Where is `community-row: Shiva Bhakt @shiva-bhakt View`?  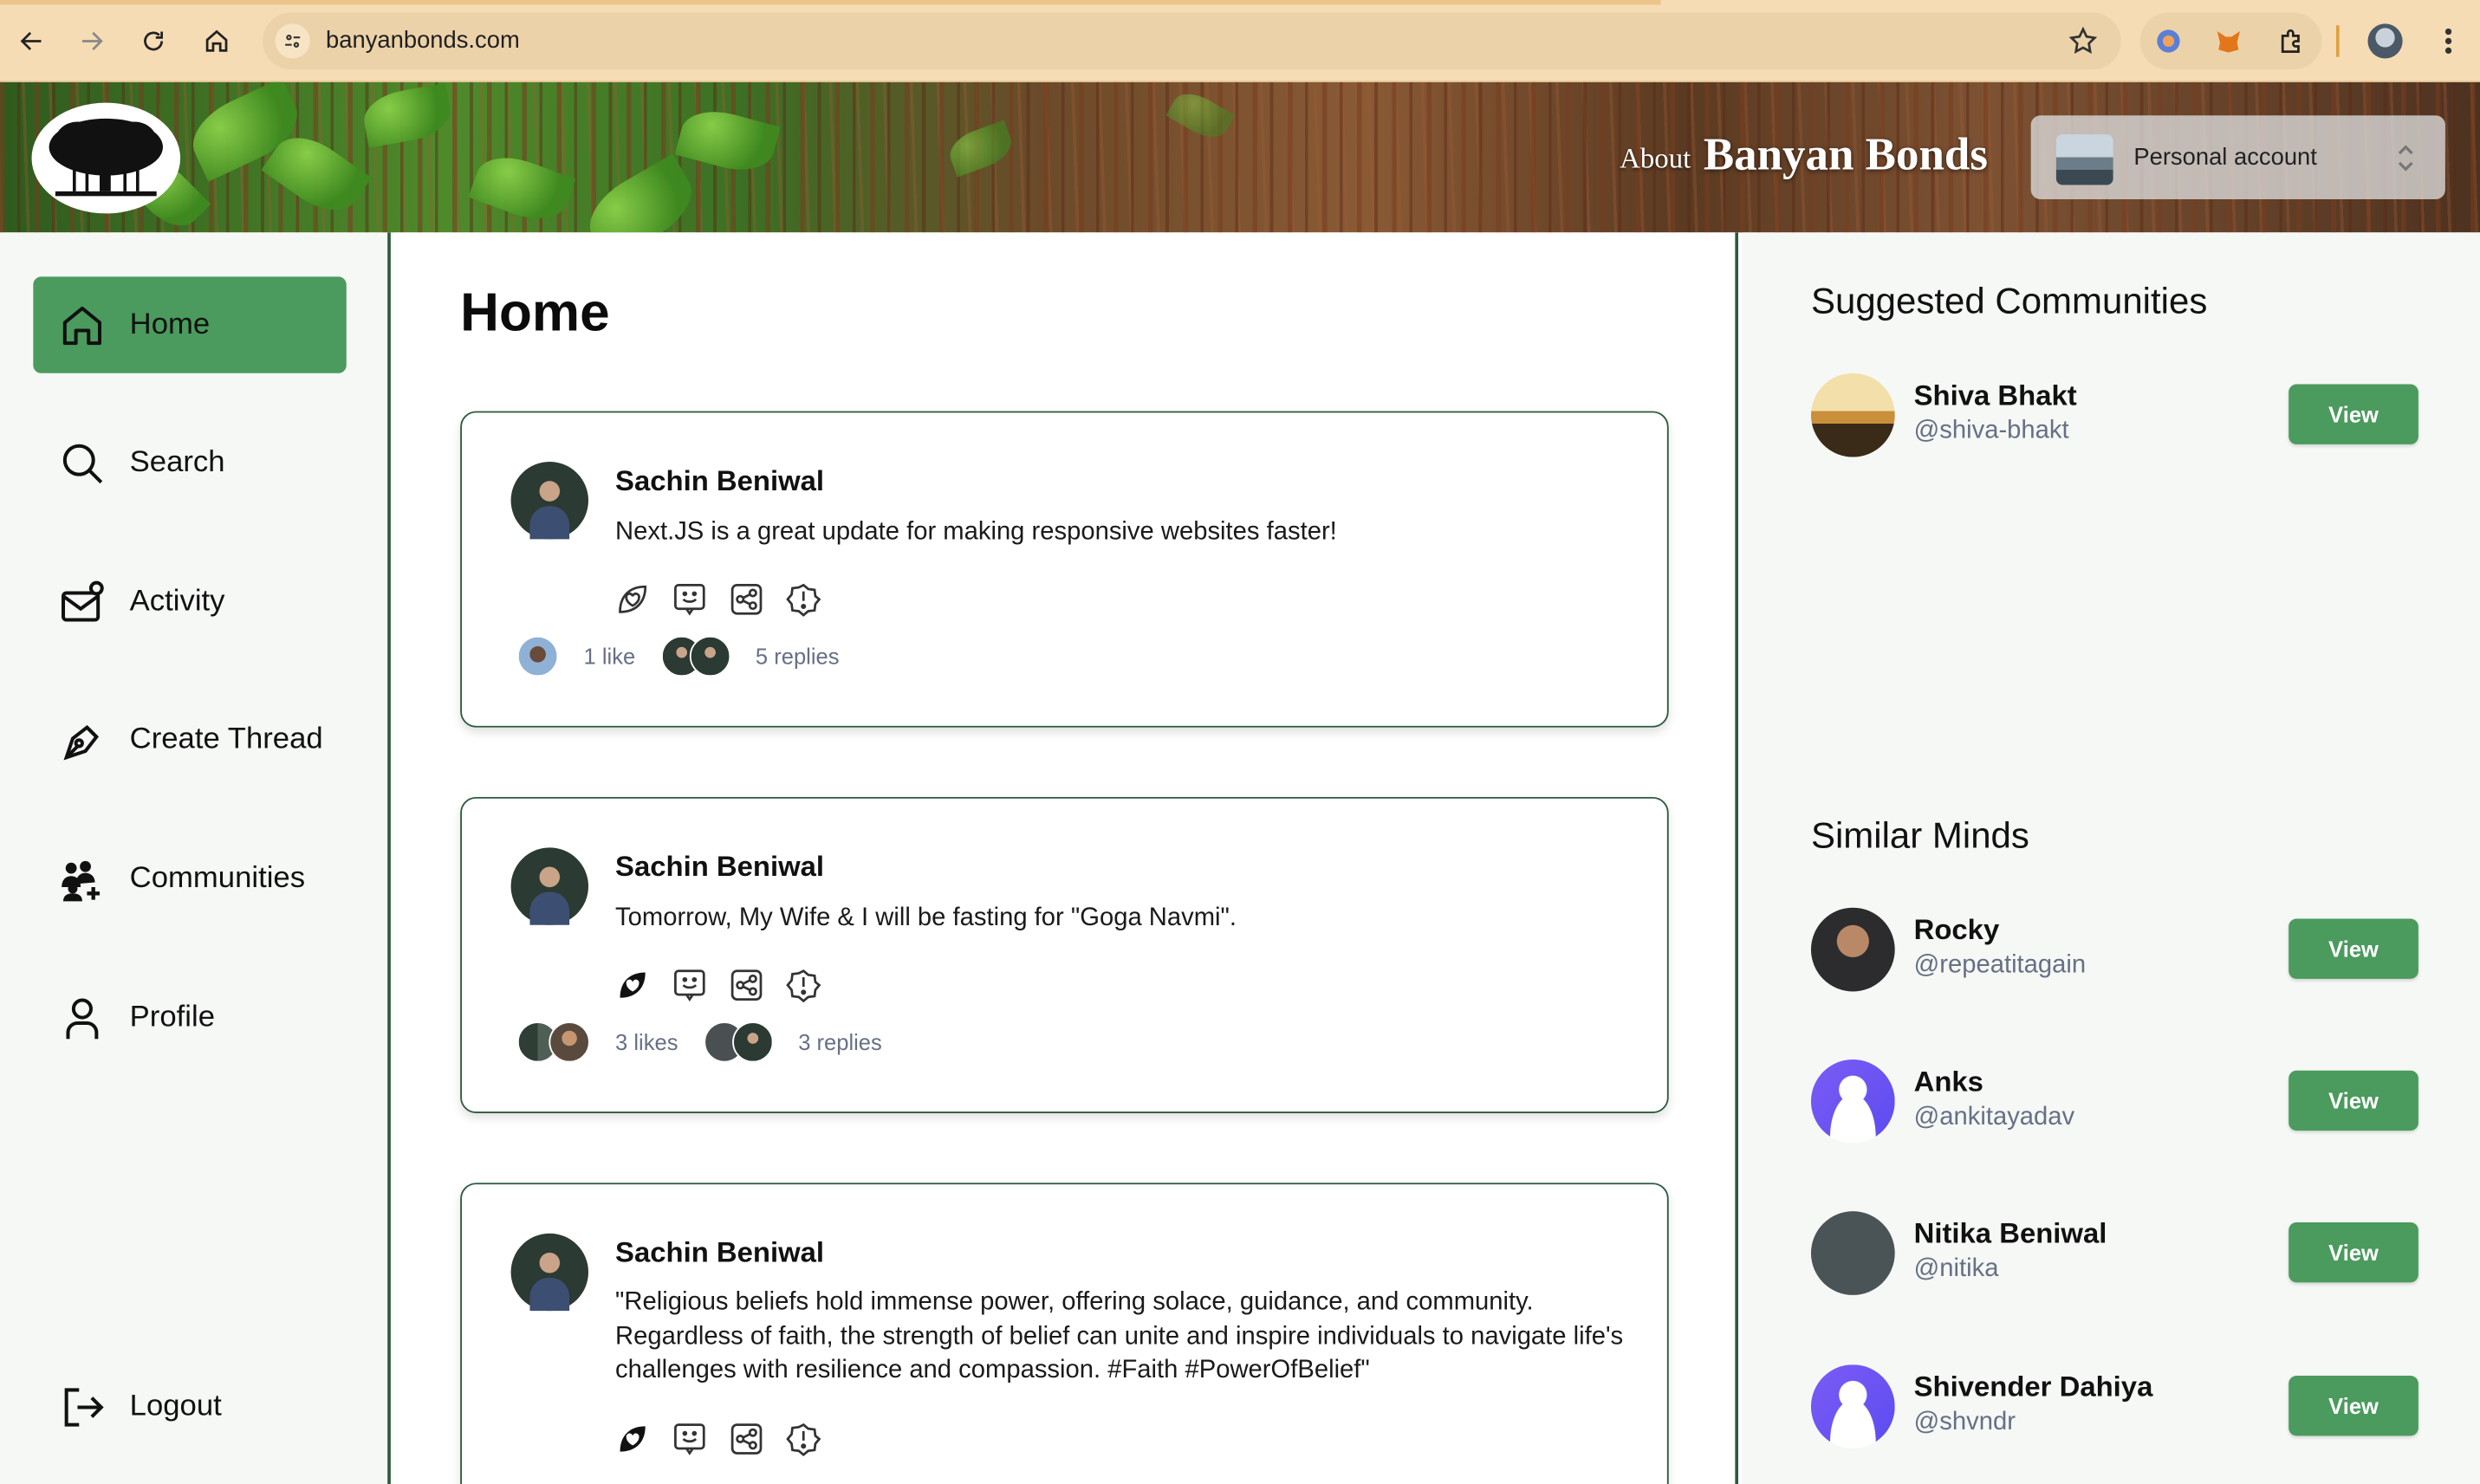
community-row: Shiva Bhakt @shiva-bhakt View is located at coordinates (2114, 416).